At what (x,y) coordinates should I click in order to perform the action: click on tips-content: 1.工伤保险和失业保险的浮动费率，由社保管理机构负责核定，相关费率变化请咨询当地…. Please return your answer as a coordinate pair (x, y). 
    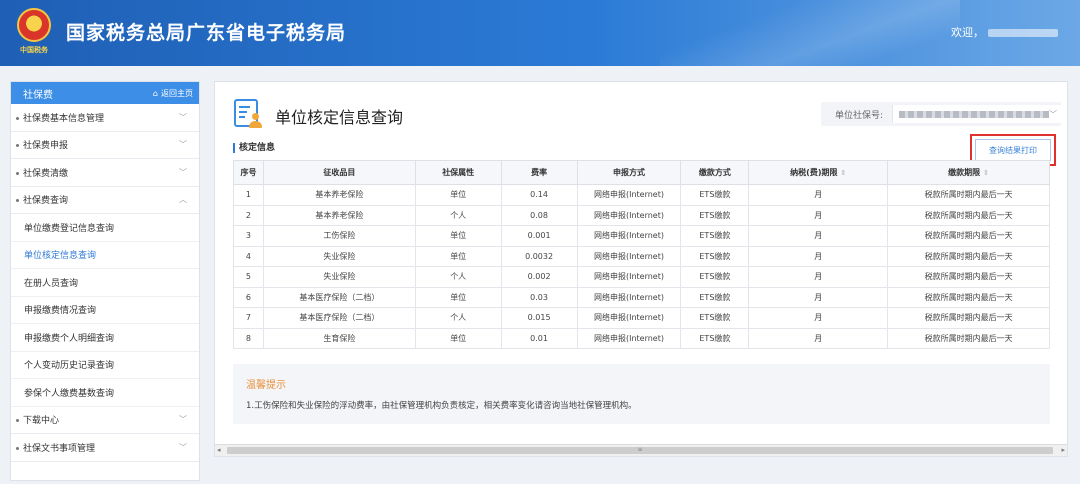
    Looking at the image, I should click on (441, 406).